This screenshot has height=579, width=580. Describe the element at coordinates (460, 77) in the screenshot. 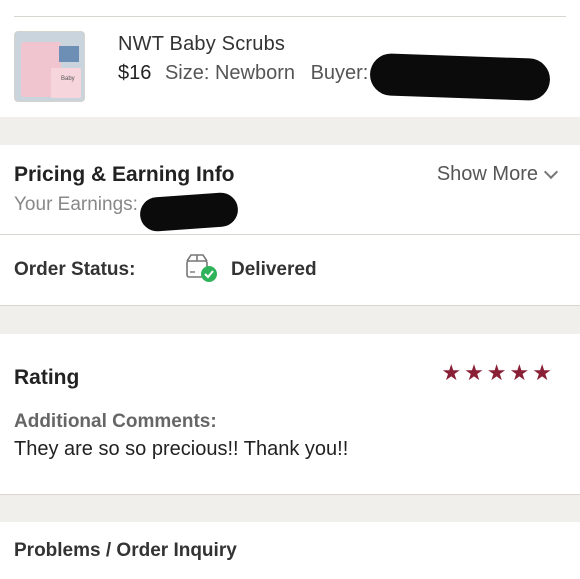

I see `buyer-redaction` at that location.